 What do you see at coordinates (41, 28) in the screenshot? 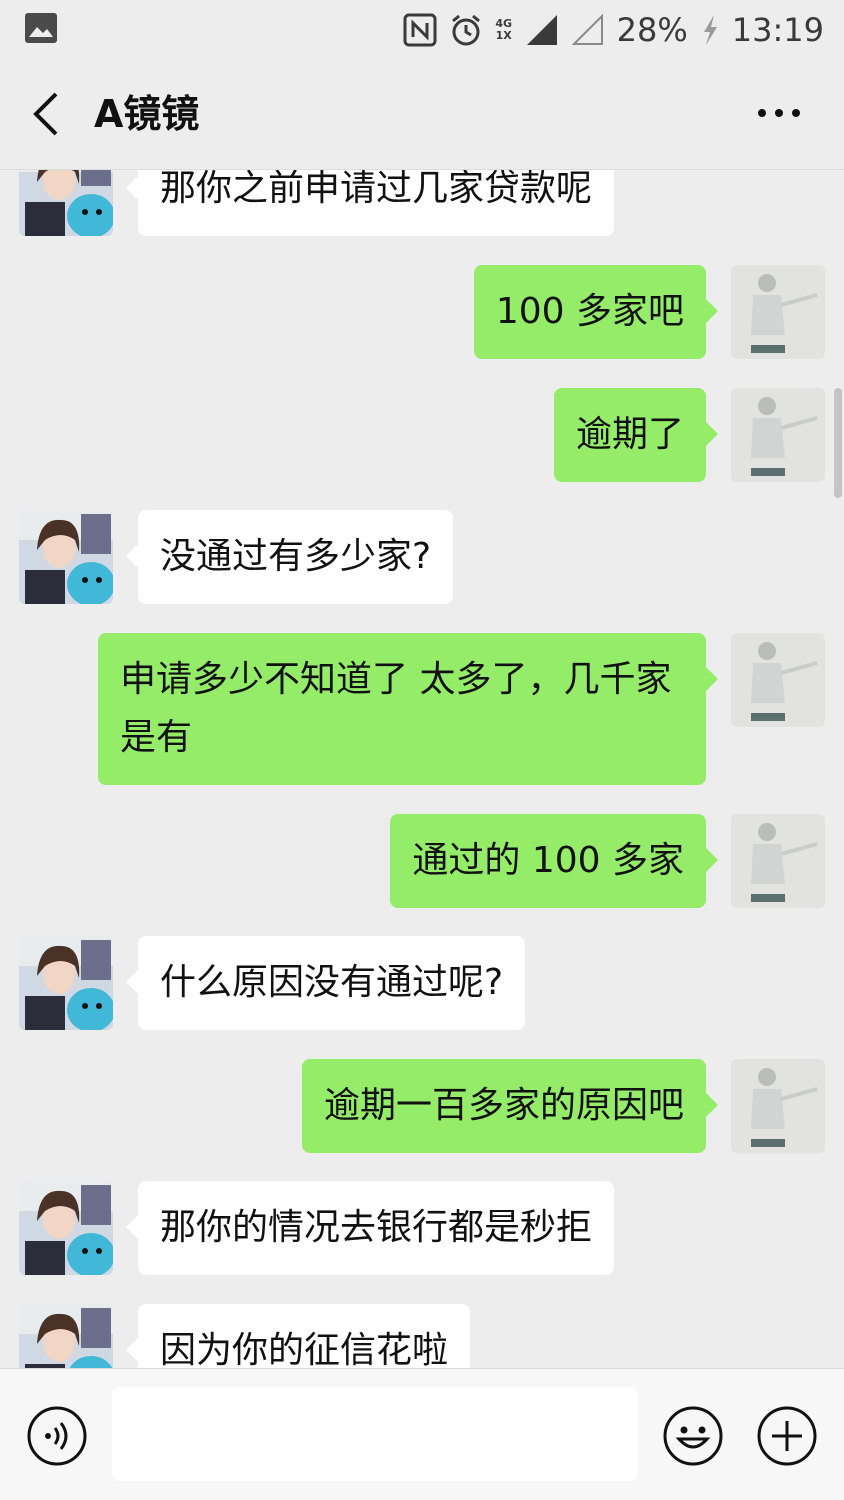
I see `gallery-icon` at bounding box center [41, 28].